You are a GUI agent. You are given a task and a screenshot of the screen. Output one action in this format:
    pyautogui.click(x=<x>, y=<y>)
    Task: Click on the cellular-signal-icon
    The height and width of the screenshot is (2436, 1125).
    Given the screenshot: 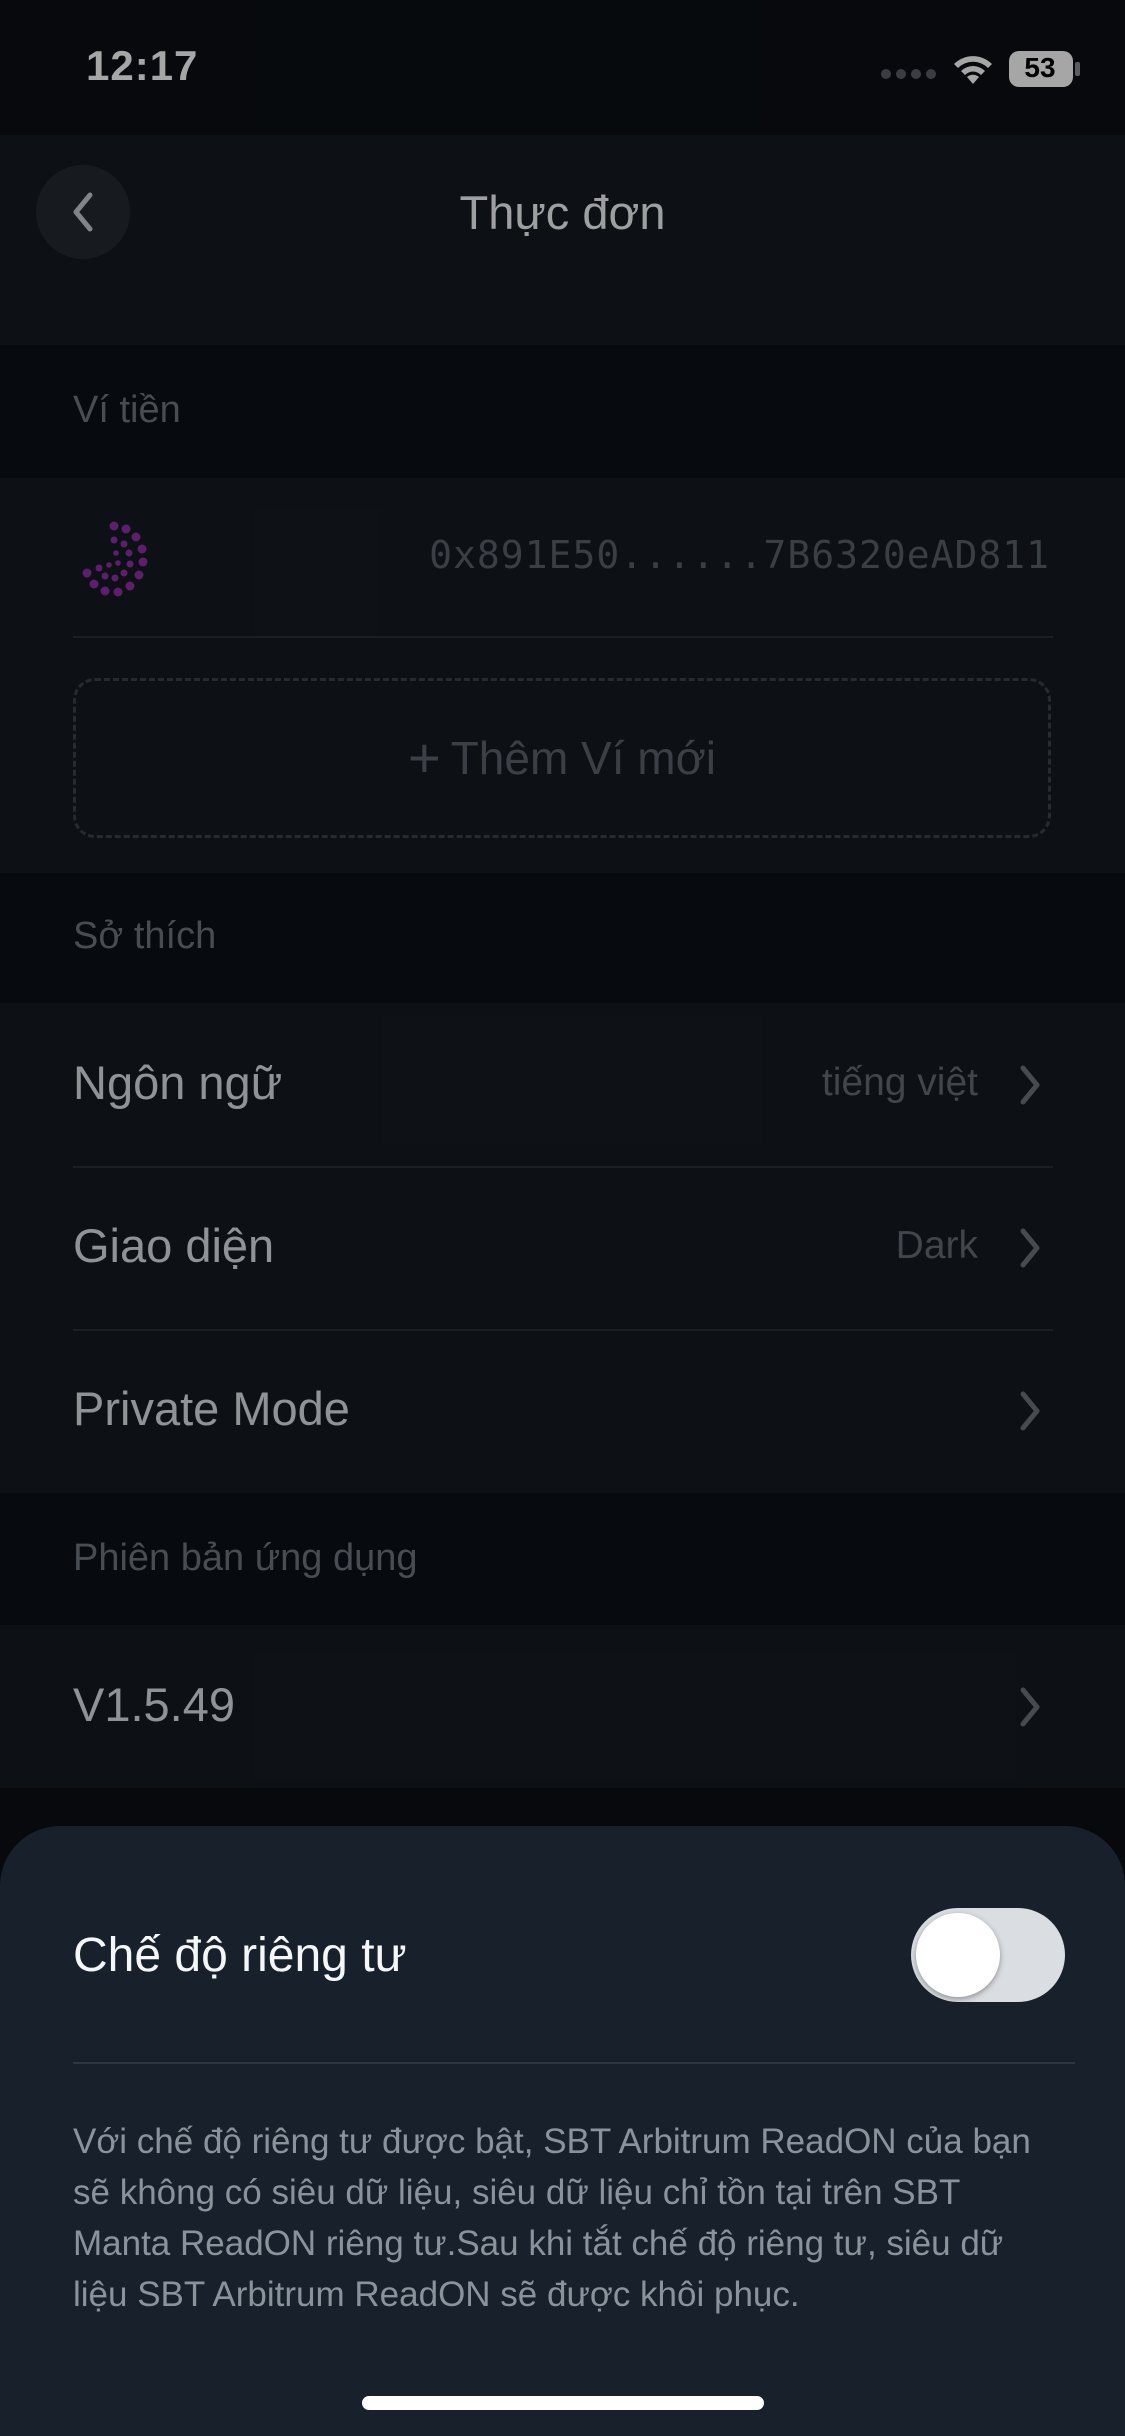 What is the action you would take?
    pyautogui.click(x=908, y=74)
    